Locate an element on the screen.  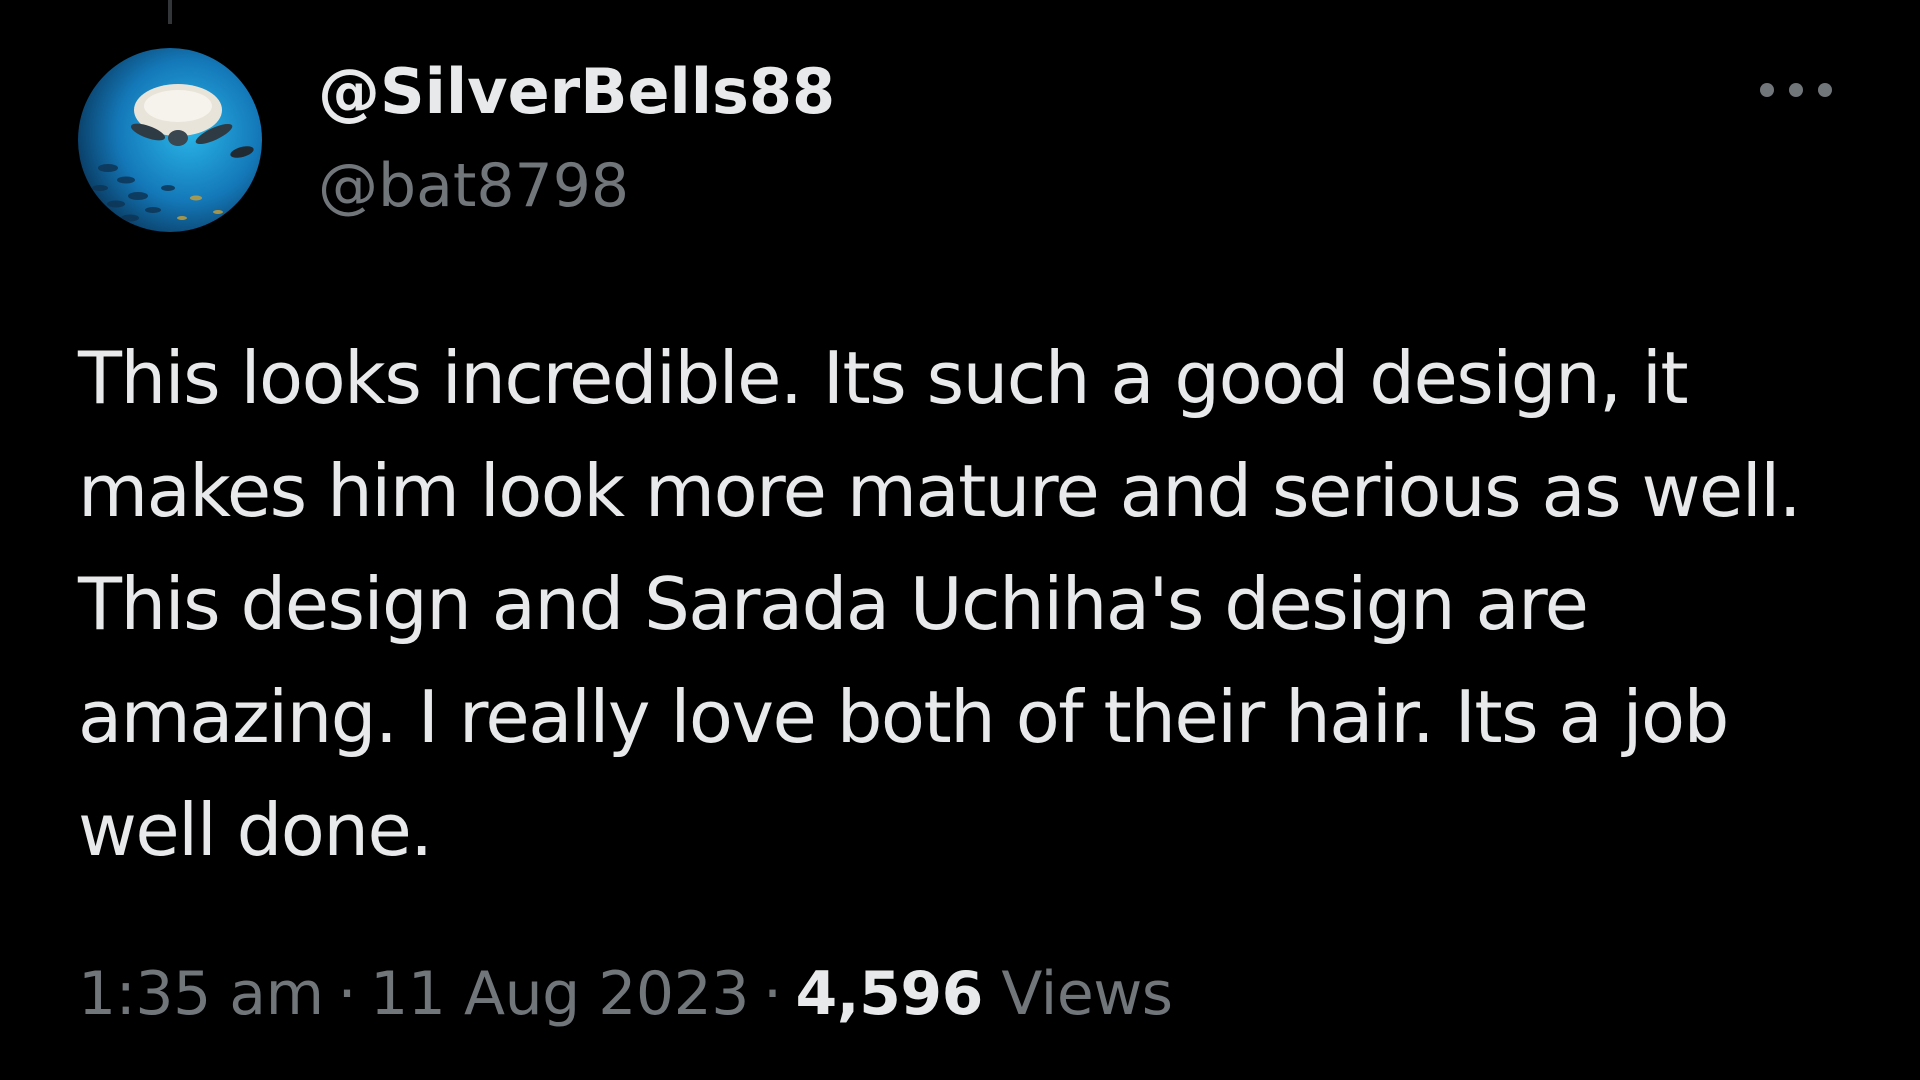
tweet-date: 11 Aug 2023 is located at coordinates (559, 994).